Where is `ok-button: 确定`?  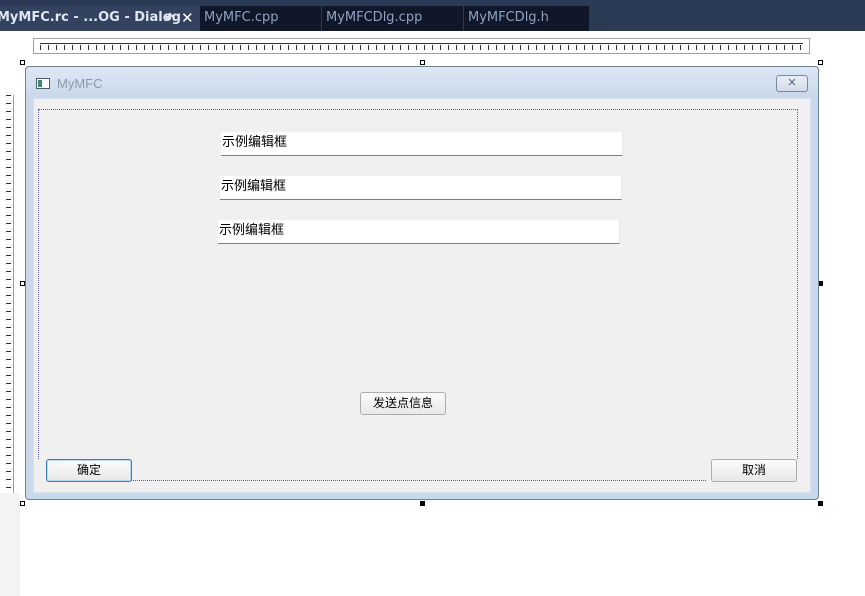 ok-button: 确定 is located at coordinates (89, 470).